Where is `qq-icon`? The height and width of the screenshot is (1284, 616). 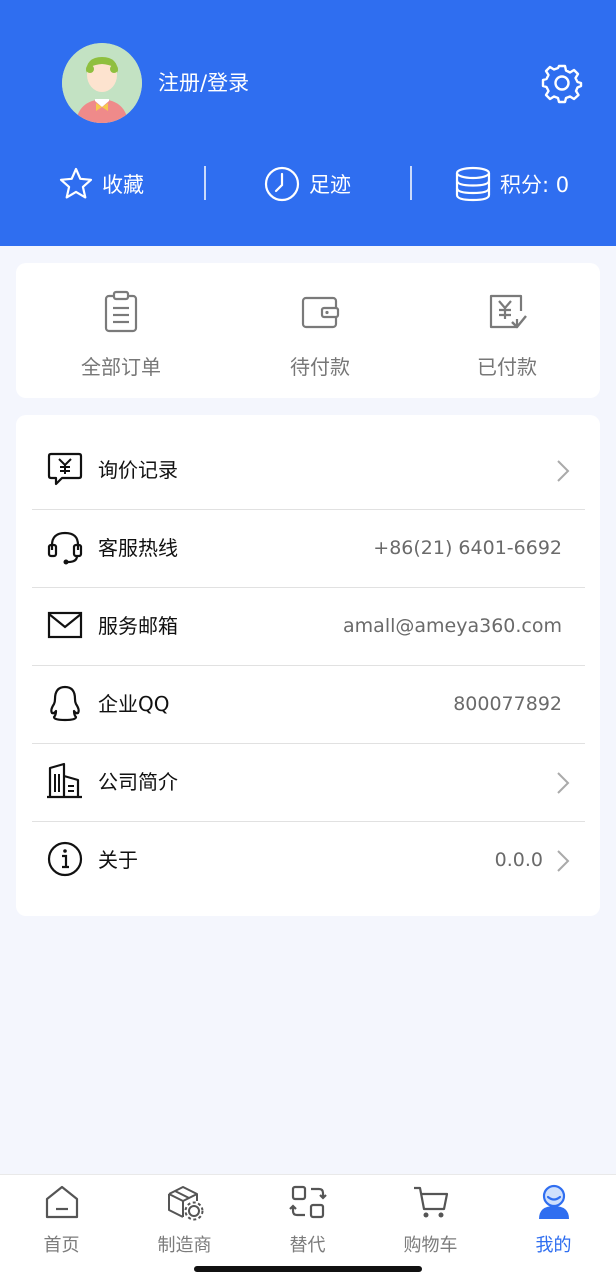
qq-icon is located at coordinates (65, 703).